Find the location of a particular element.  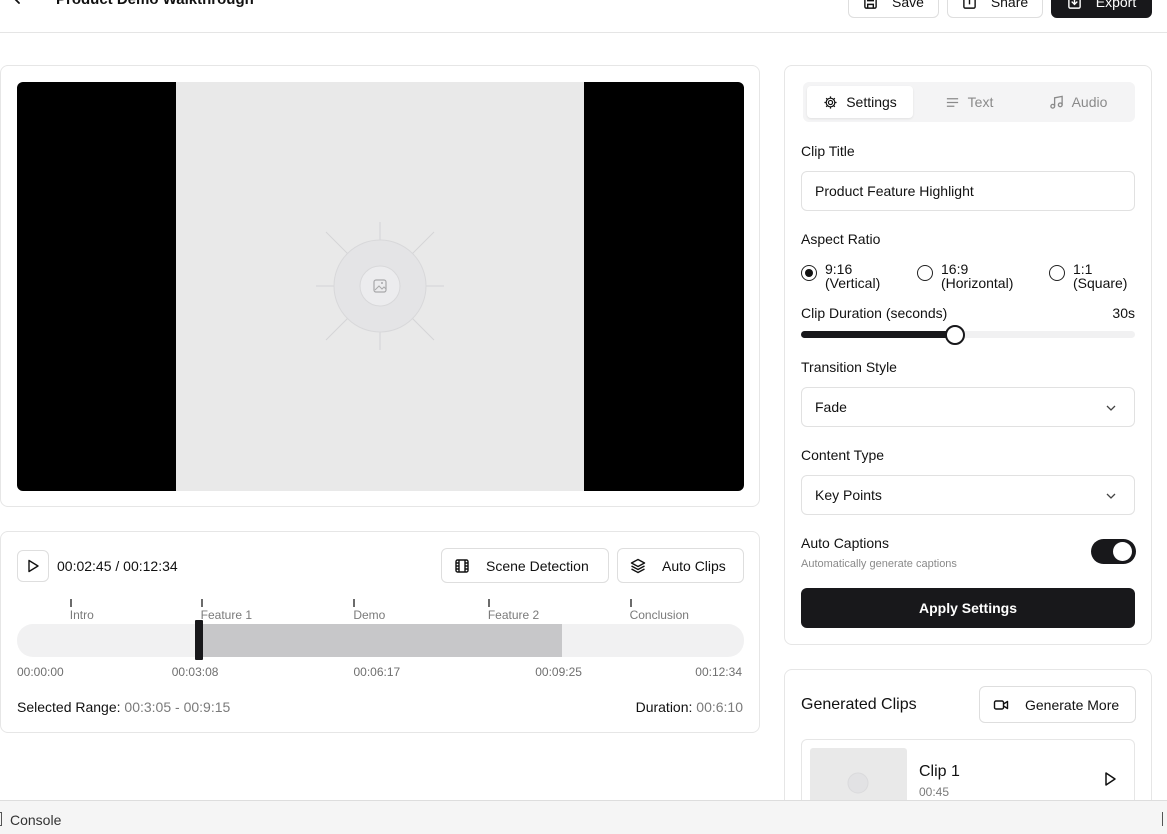

aspect-ratio-desc: (Vertical) is located at coordinates (853, 283).